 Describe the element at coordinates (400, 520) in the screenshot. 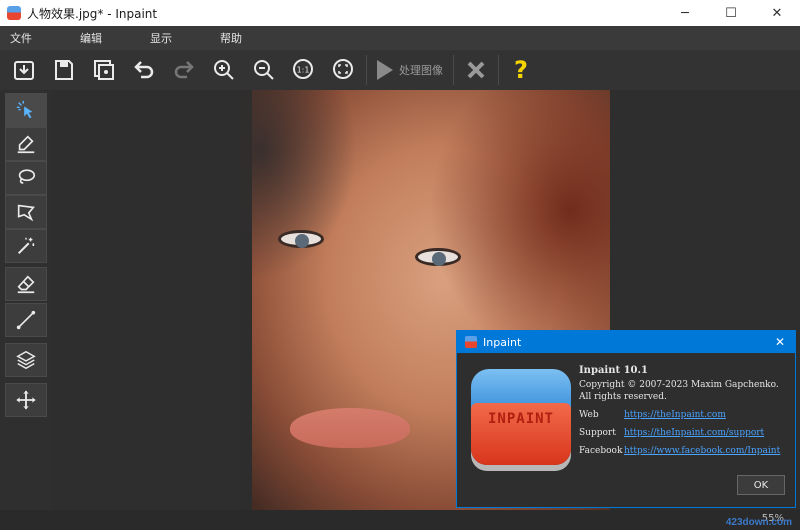

I see `status-bar: 55%` at that location.